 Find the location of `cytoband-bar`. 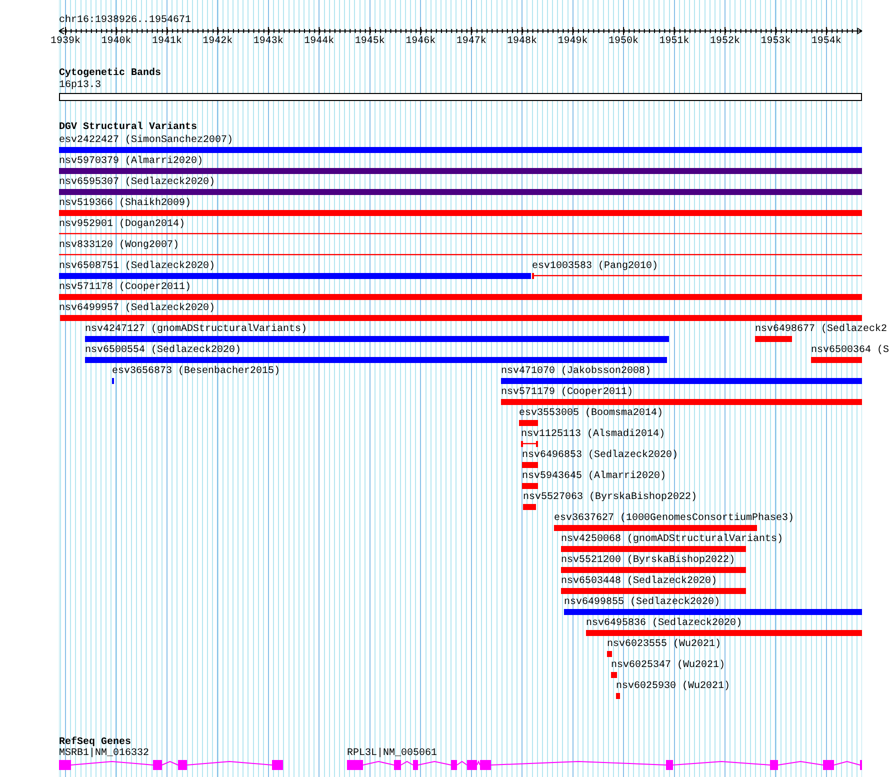

cytoband-bar is located at coordinates (460, 97).